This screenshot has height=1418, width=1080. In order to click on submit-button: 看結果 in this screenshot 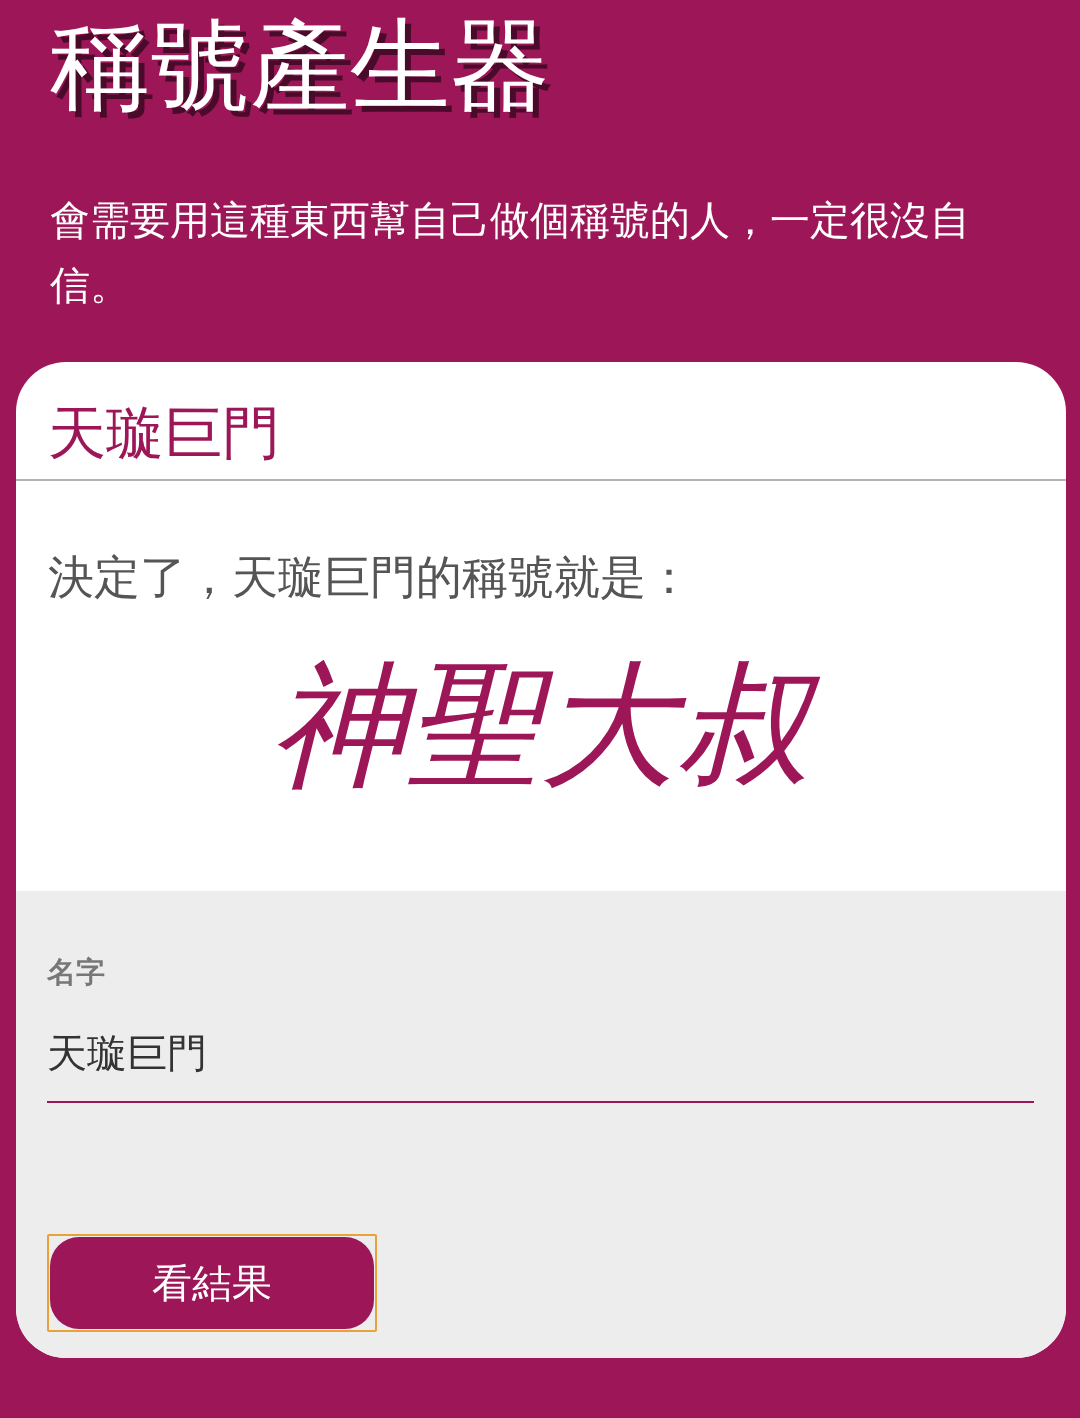, I will do `click(212, 1283)`.